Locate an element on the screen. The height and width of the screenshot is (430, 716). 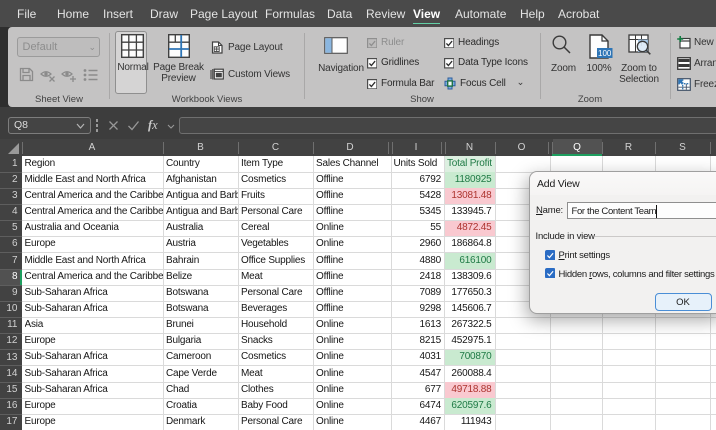
svg-text: 100 is located at coordinates (605, 53).